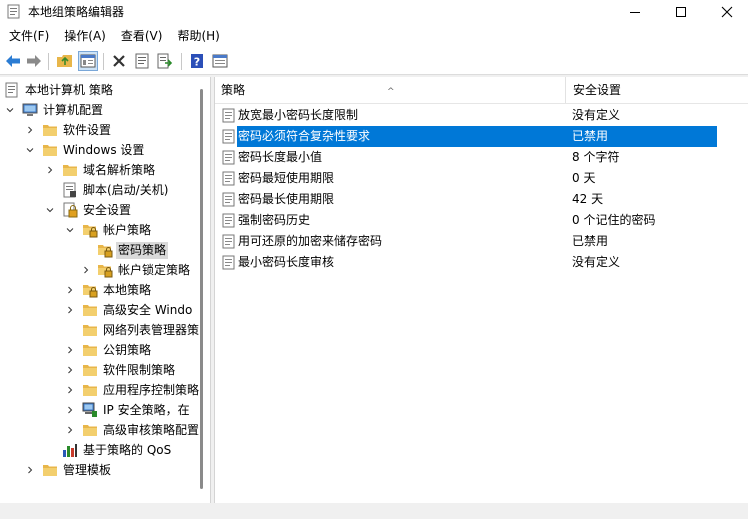 The height and width of the screenshot is (519, 748). Describe the element at coordinates (68, 130) in the screenshot. I see `tree-item-software-settings: 软件设置` at that location.